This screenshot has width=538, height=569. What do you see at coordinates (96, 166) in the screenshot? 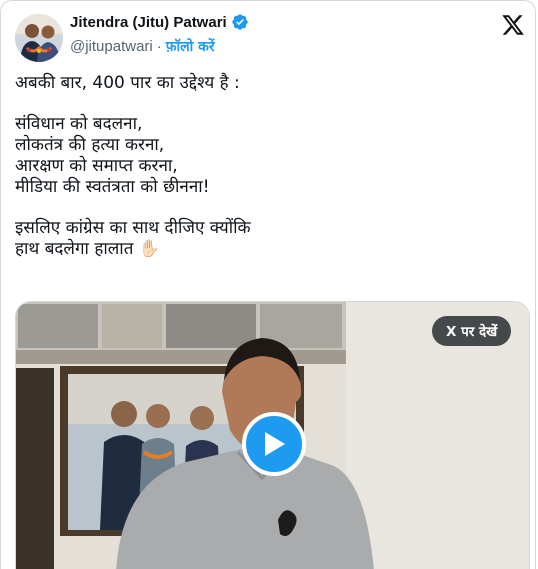
I see `tweet-line-4: आरक्षण को समाप्त करना,` at bounding box center [96, 166].